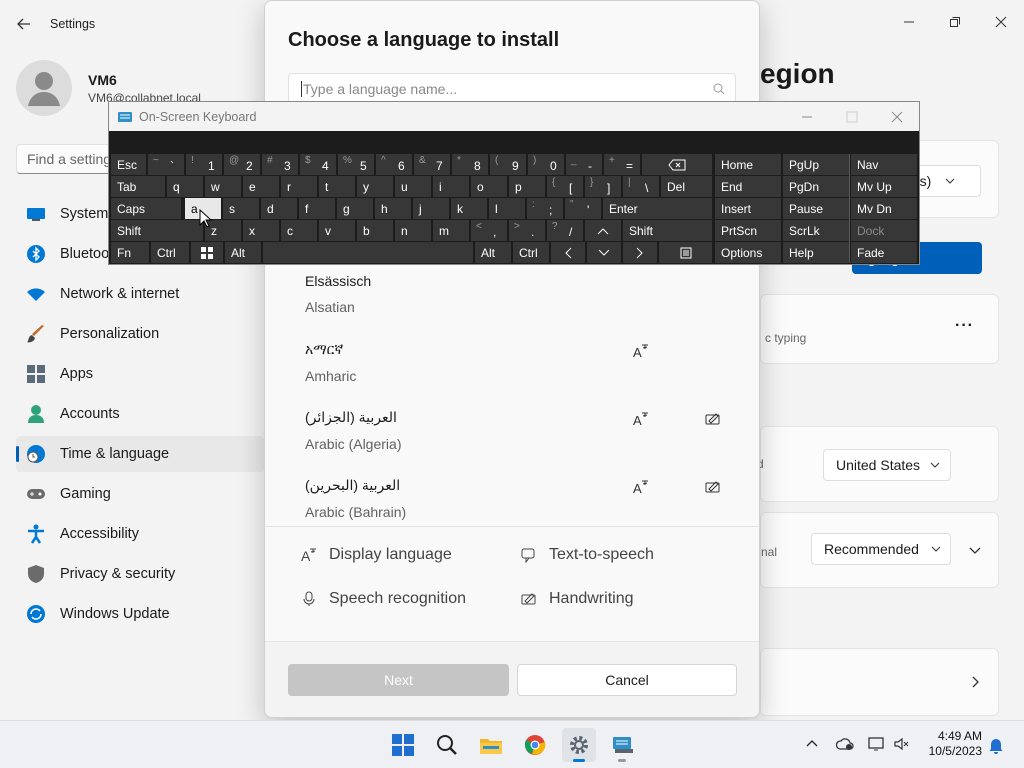 Image resolution: width=1024 pixels, height=768 pixels. I want to click on key-bracket-2: | \, so click(641, 186).